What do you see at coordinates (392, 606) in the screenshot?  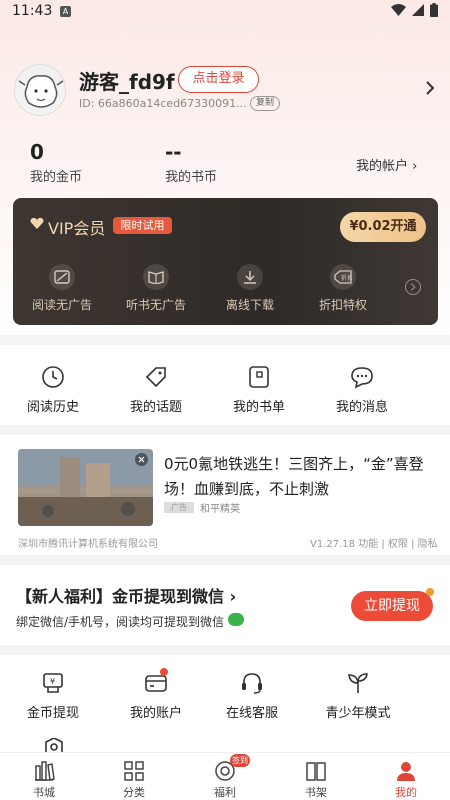 I see `withdraw-now-button: 立即提现` at bounding box center [392, 606].